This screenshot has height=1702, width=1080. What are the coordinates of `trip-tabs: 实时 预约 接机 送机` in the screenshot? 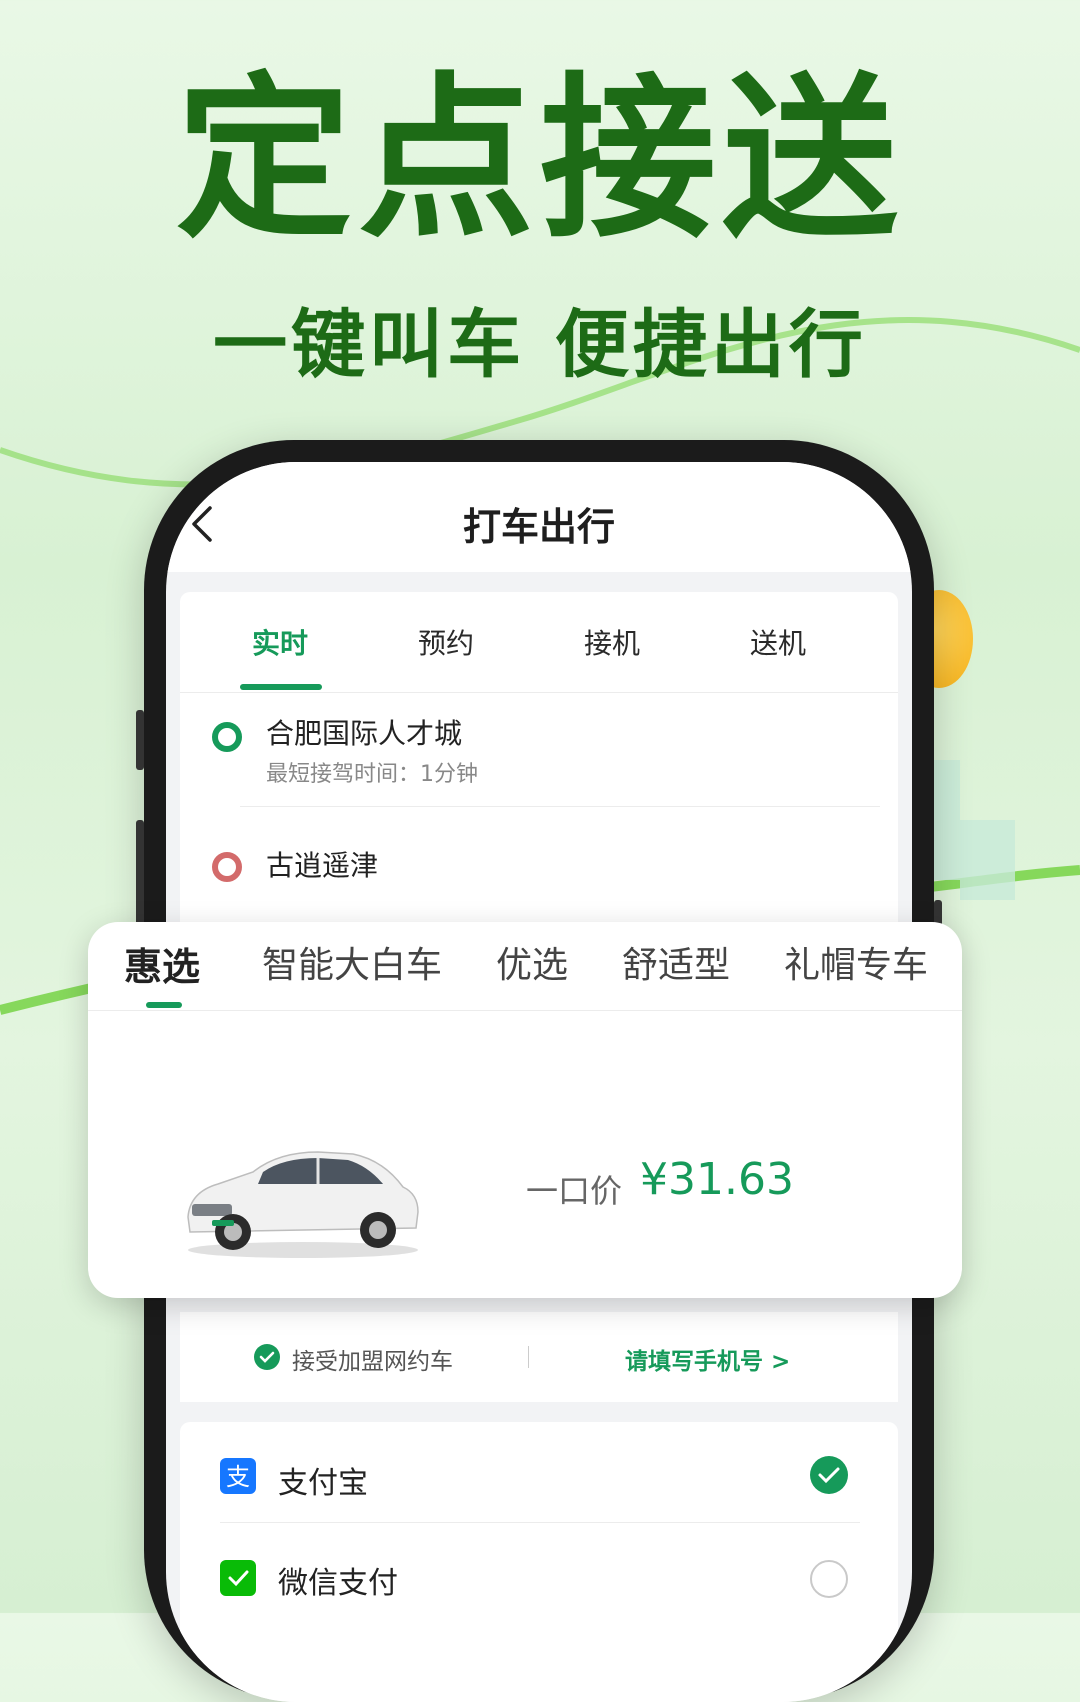 It's located at (539, 642).